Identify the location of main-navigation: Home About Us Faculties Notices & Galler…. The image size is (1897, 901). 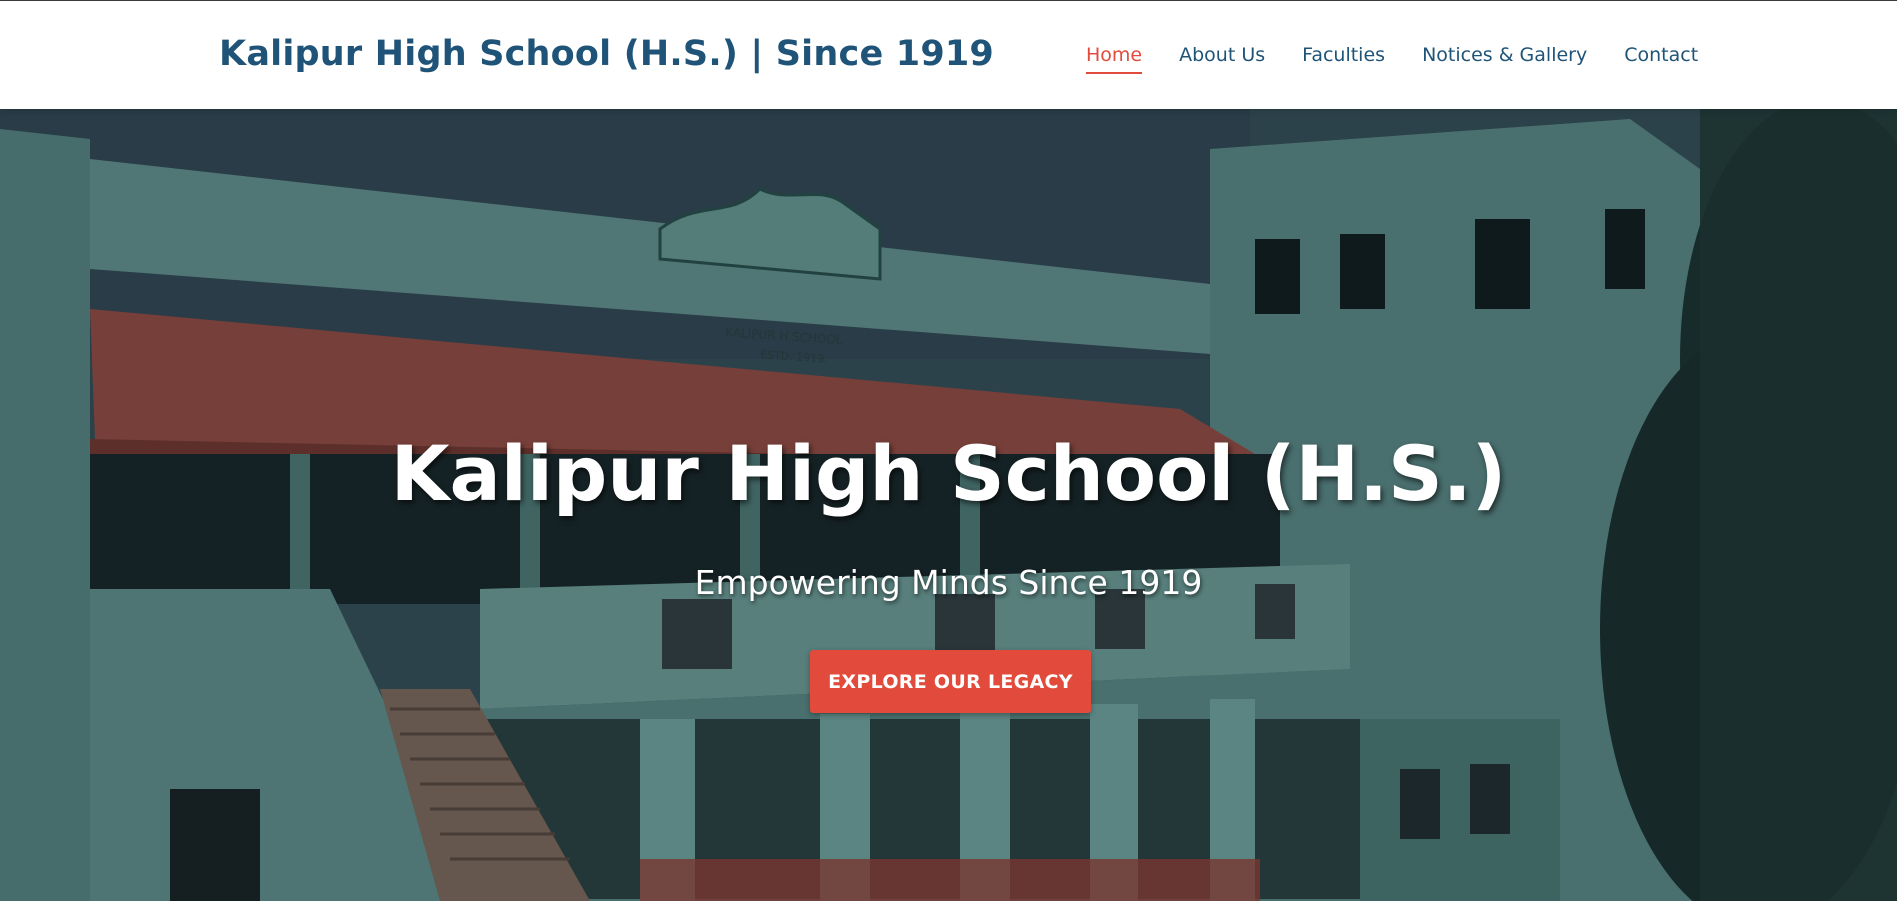
(1392, 59).